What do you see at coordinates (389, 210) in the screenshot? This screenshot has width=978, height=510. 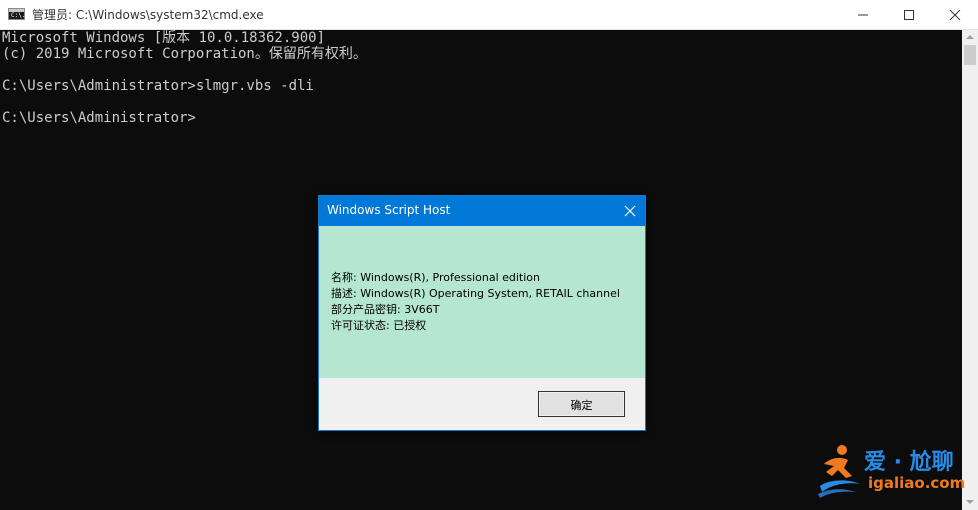 I see `dialog-title: Windows Script Host` at bounding box center [389, 210].